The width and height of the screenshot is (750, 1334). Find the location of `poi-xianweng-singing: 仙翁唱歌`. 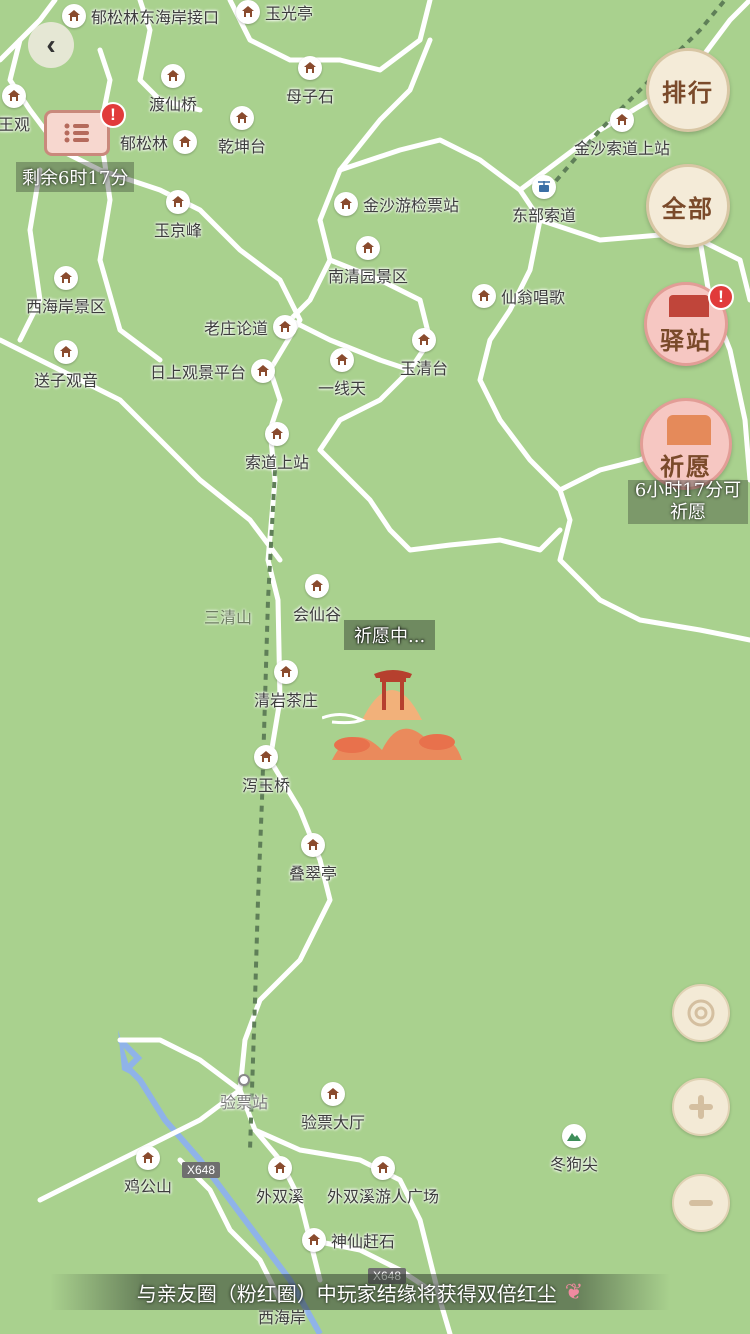

poi-xianweng-singing: 仙翁唱歌 is located at coordinates (518, 296).